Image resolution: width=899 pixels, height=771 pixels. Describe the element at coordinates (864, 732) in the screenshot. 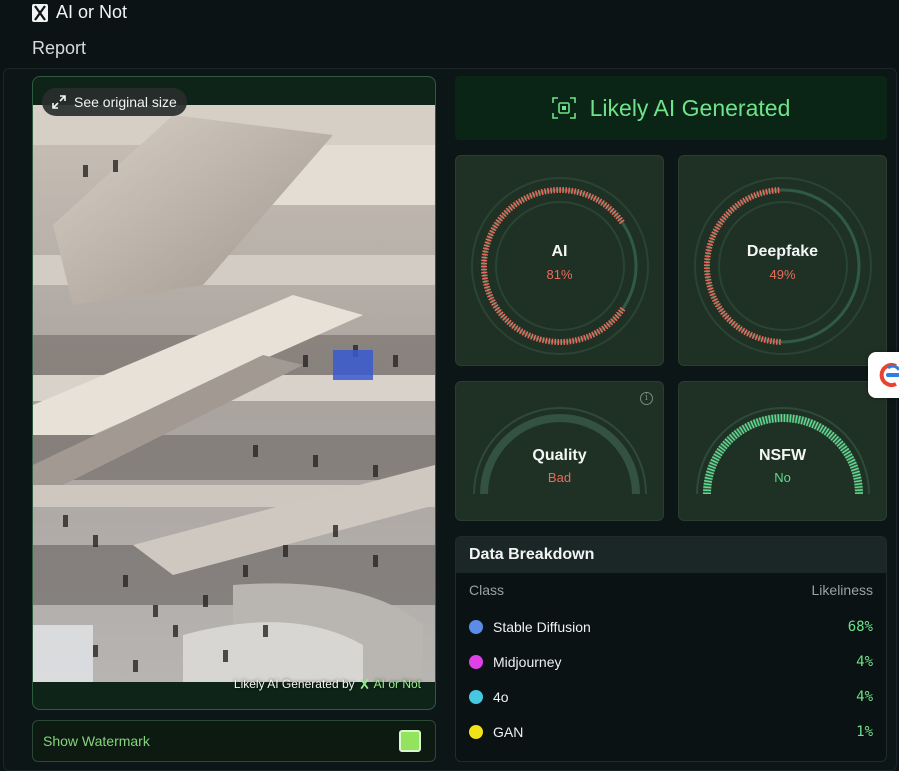

I see `class-likeliness: 1%` at that location.